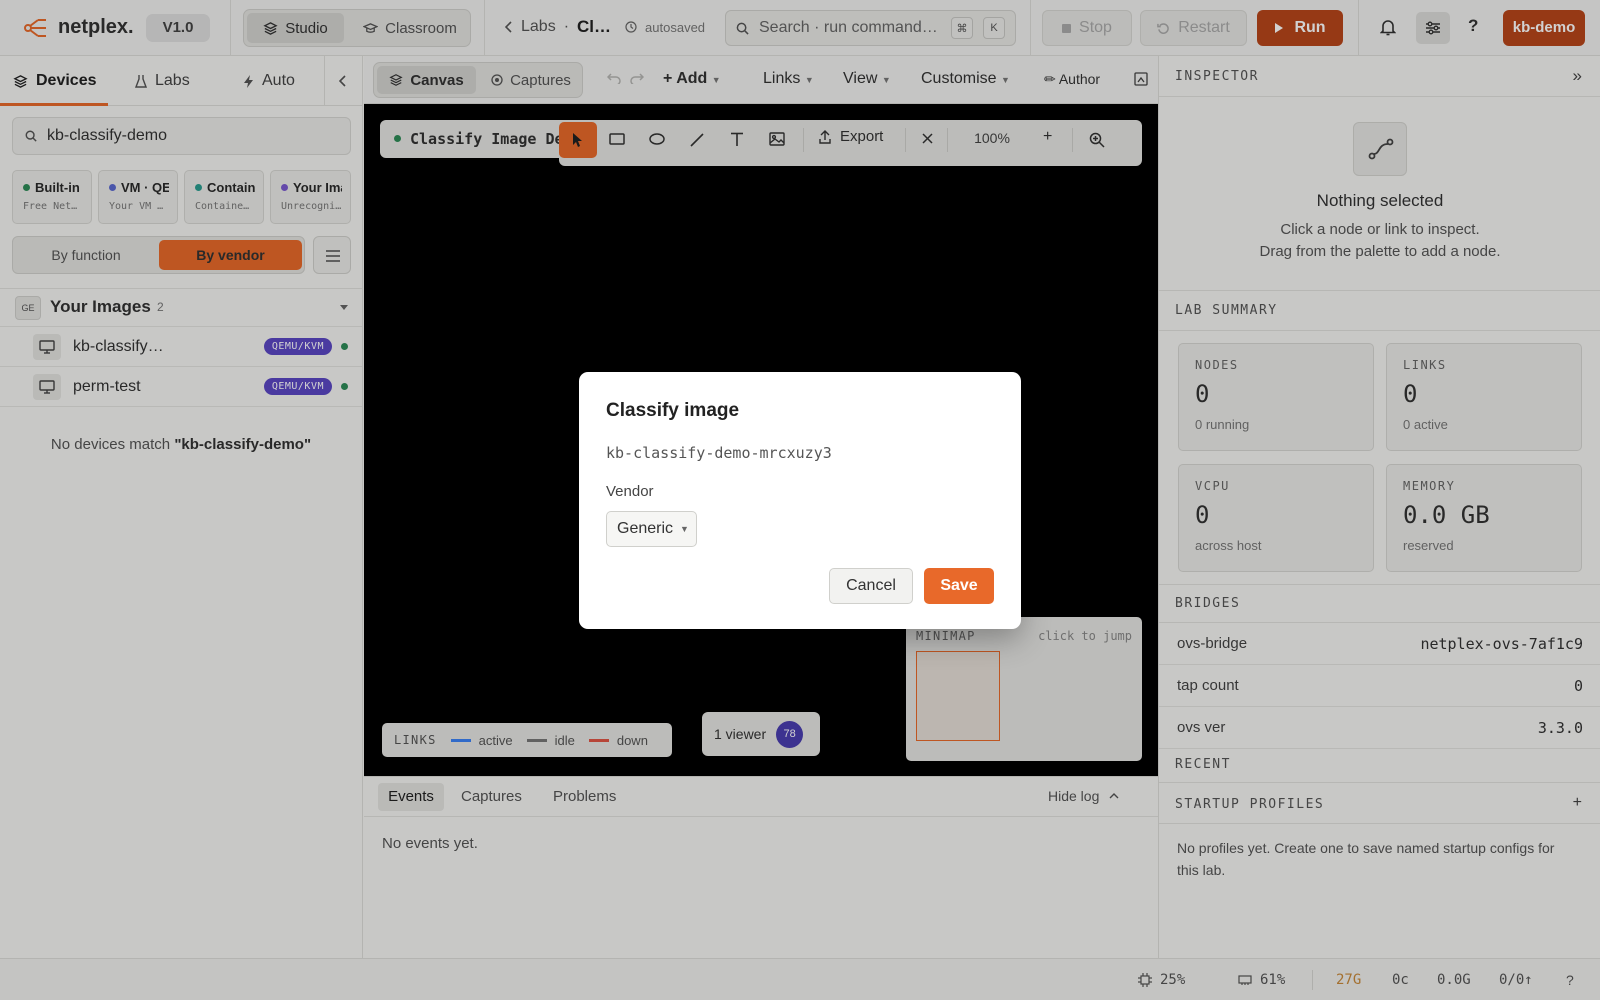  What do you see at coordinates (719, 453) in the screenshot?
I see `image-identifier: kb-classify-demo-mrcxuzy3` at bounding box center [719, 453].